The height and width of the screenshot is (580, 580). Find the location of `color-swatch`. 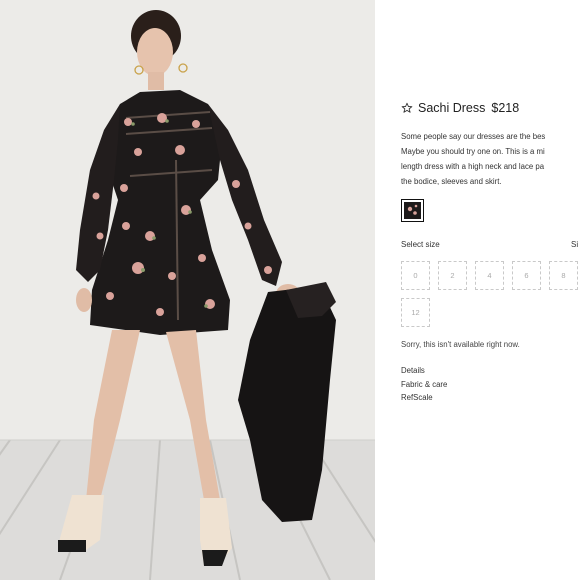

color-swatch is located at coordinates (412, 210).